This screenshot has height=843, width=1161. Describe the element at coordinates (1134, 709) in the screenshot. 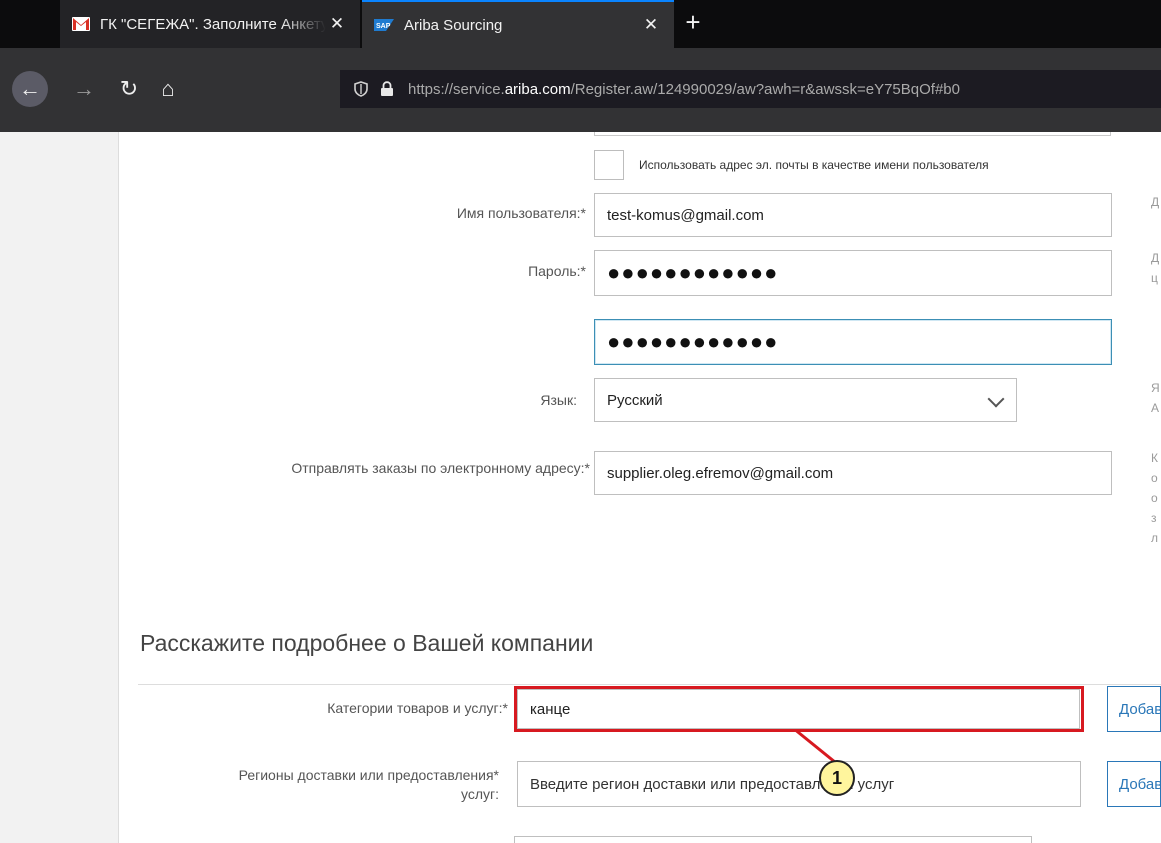

I see `add-category-button: Добавить` at that location.